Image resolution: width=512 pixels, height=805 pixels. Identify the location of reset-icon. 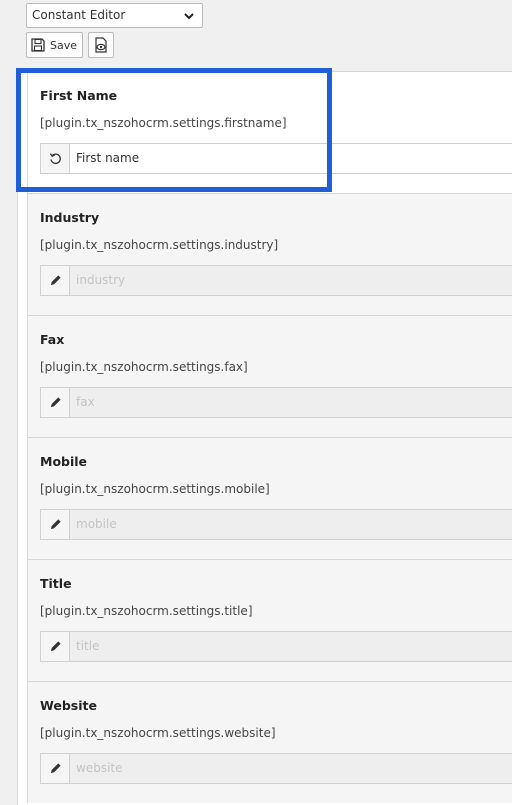
(55, 159).